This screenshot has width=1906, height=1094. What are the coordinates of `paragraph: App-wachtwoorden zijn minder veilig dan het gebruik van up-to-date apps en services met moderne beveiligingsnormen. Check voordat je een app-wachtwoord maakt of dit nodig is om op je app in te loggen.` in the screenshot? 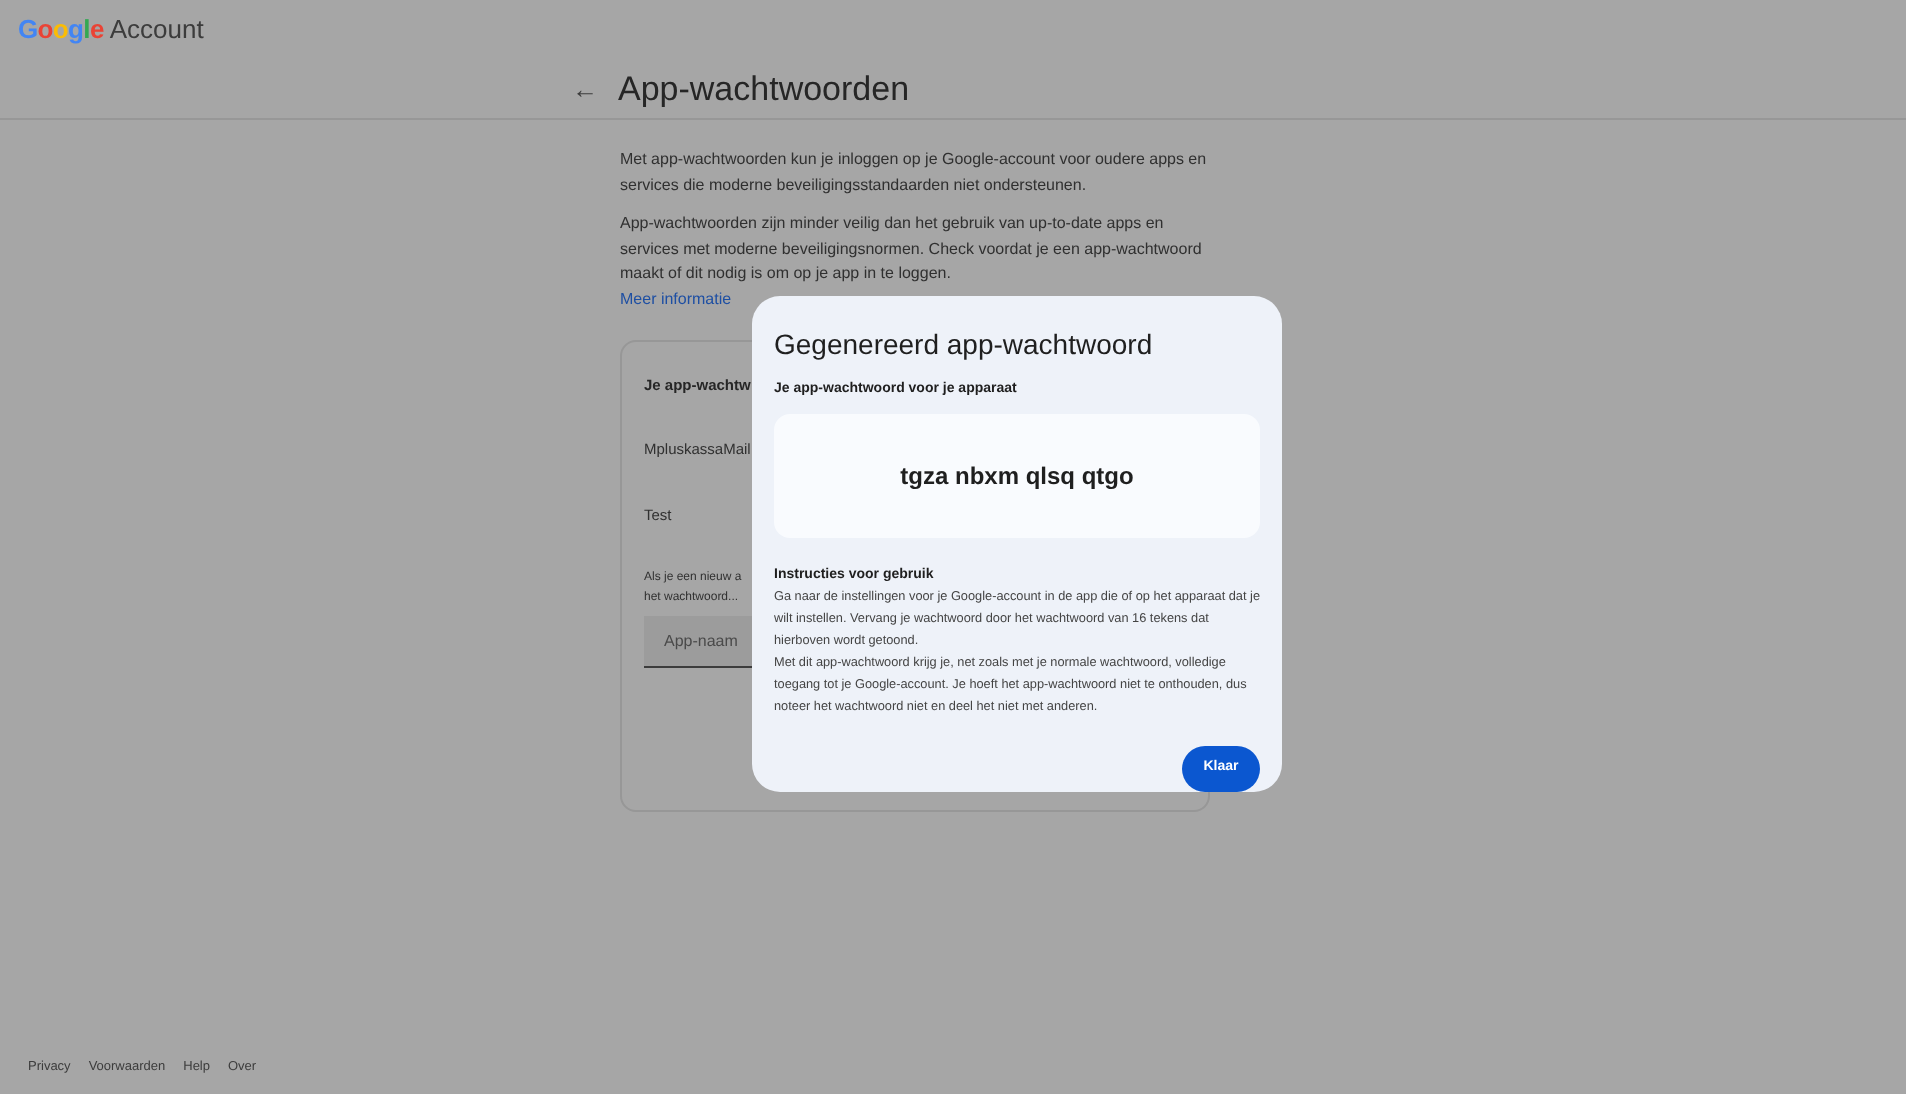 It's located at (912, 249).